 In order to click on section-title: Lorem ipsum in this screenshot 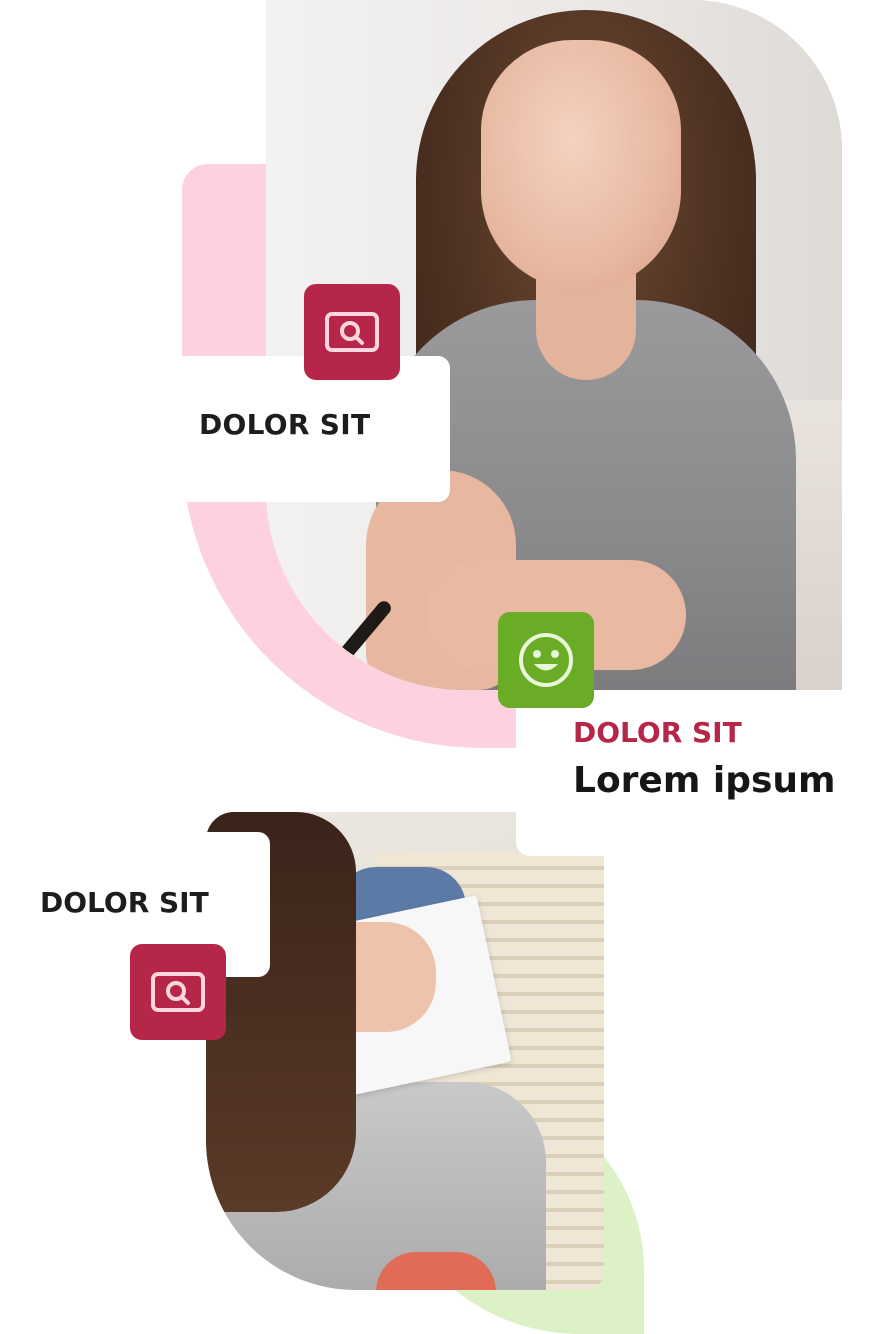, I will do `click(704, 780)`.